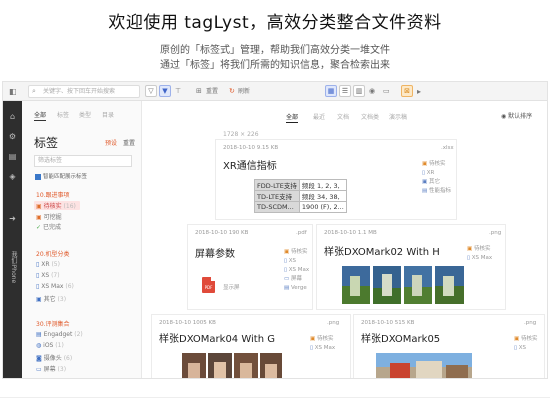 Image resolution: width=550 pixels, height=405 pixels. I want to click on more-icon: ▸, so click(419, 91).